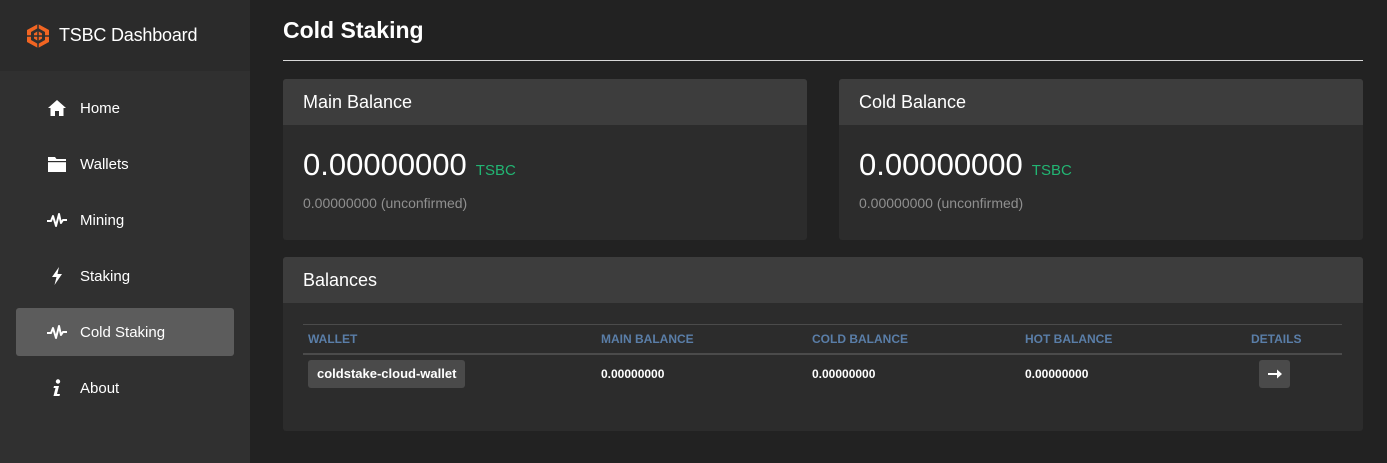 The height and width of the screenshot is (463, 1387). I want to click on column-header-main-balance: MAIN BALANCE, so click(701, 339).